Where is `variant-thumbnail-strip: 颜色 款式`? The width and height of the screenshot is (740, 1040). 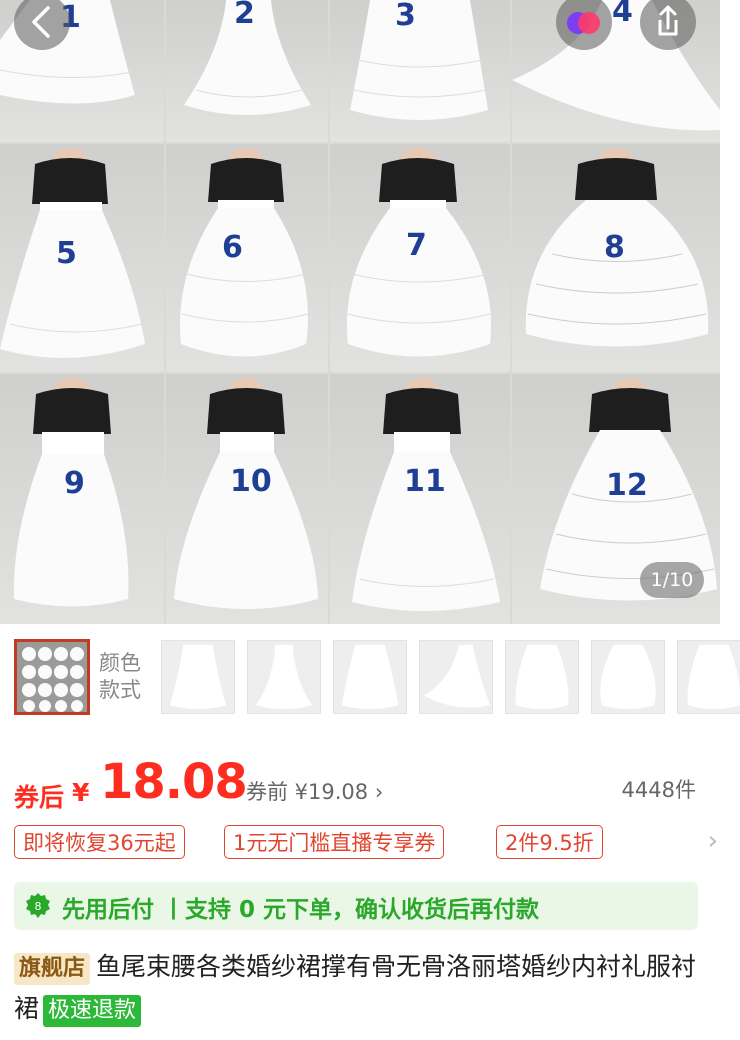
variant-thumbnail-strip: 颜色 款式 is located at coordinates (370, 679).